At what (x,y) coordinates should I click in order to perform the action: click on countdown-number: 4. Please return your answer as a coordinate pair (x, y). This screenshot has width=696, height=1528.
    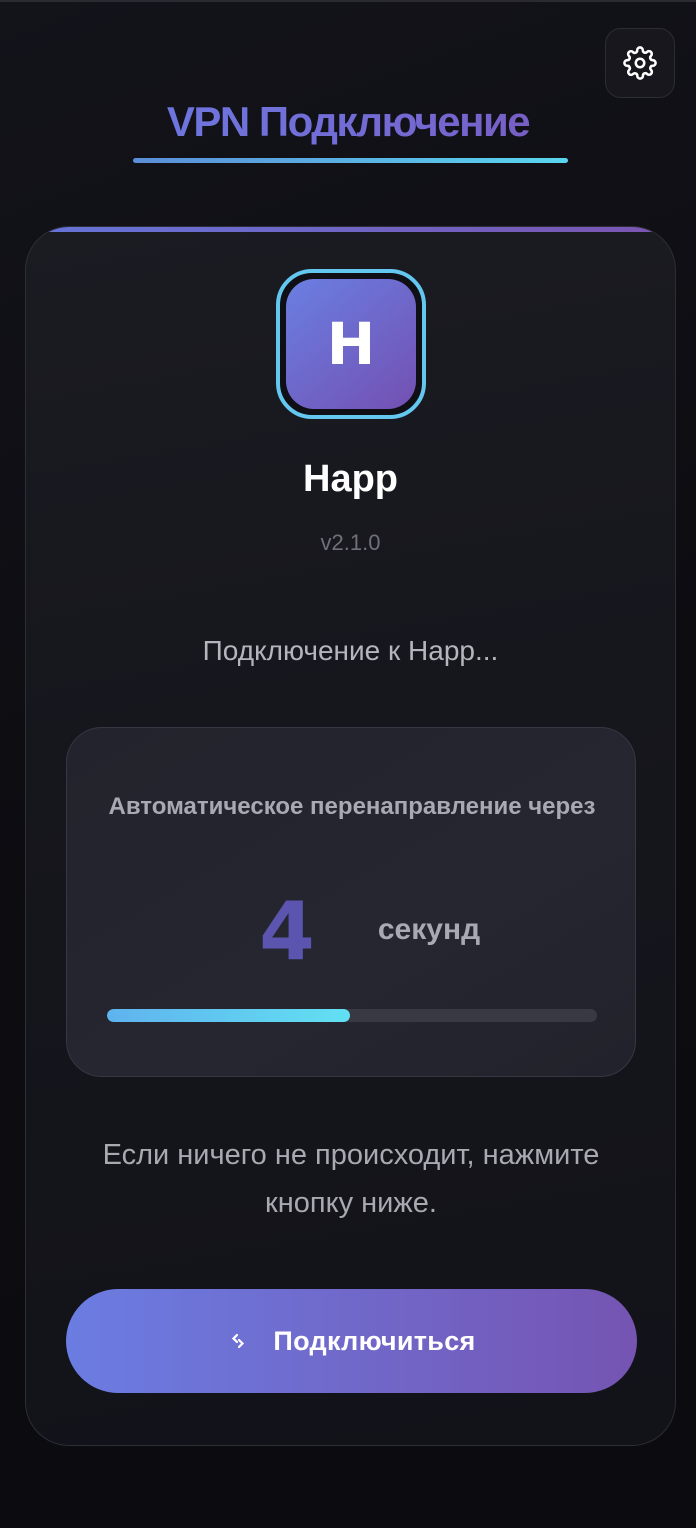
    Looking at the image, I should click on (287, 931).